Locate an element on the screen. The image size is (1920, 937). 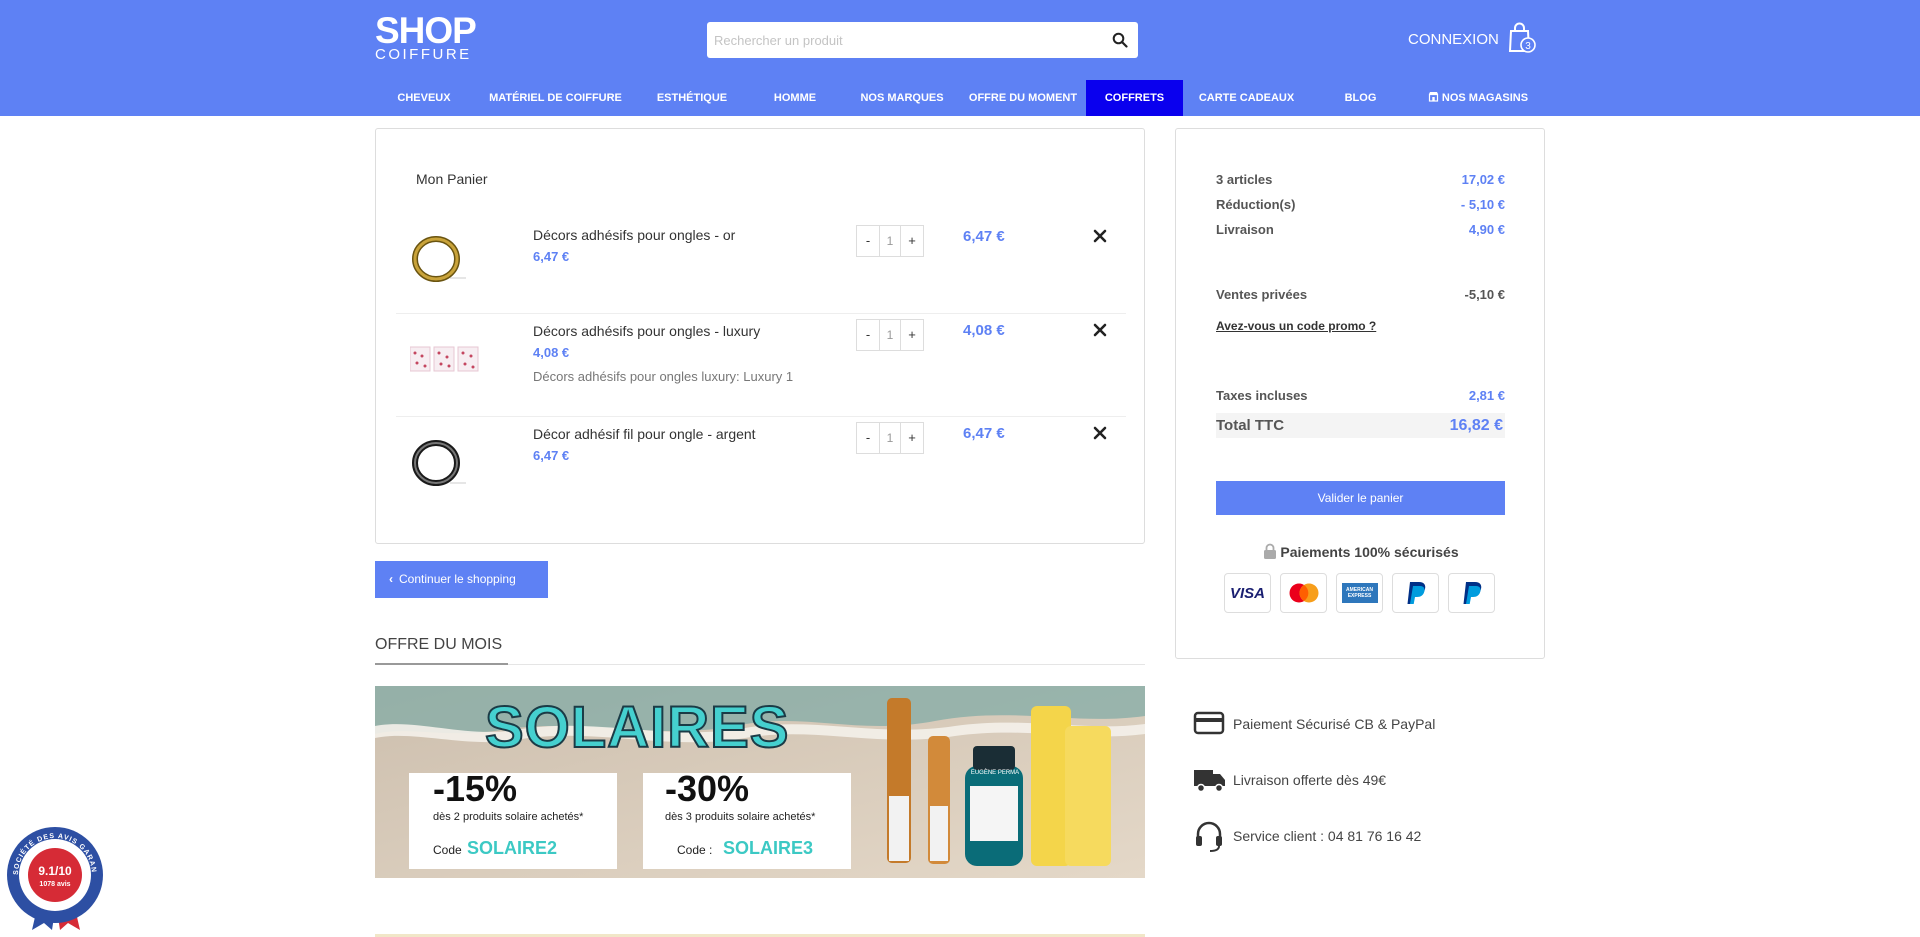
divider is located at coordinates (441, 664).